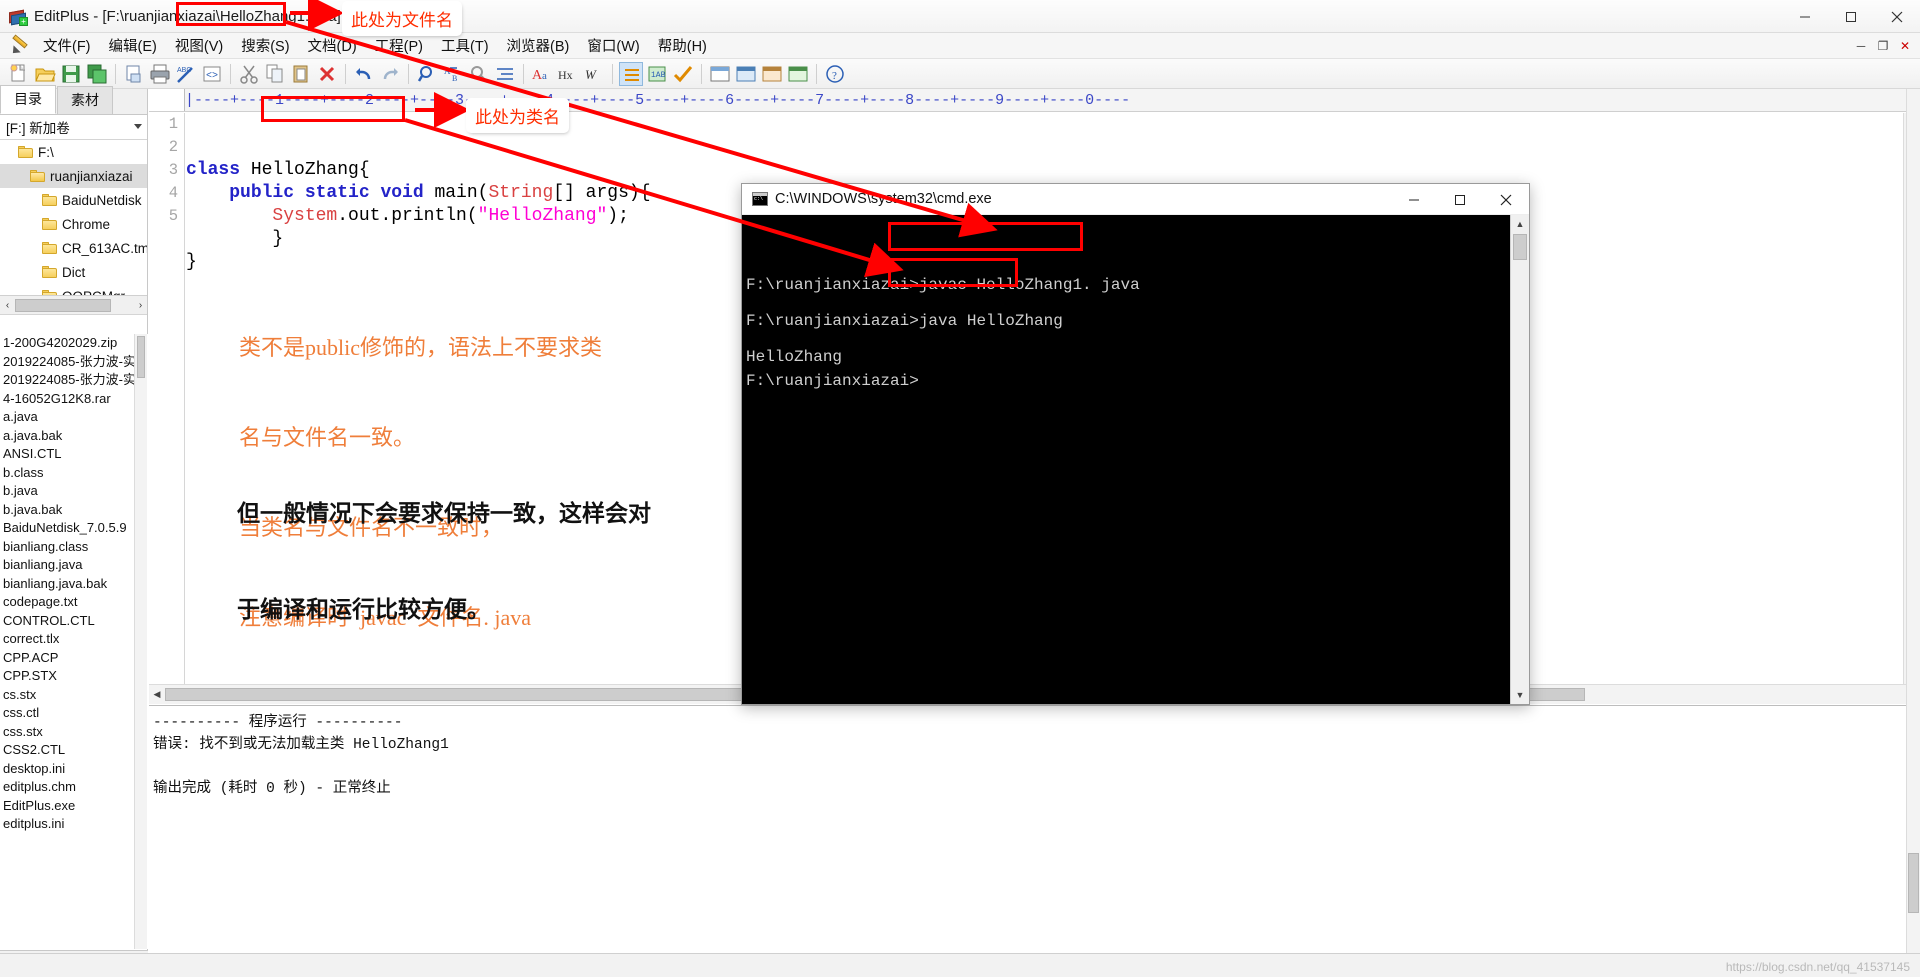 This screenshot has width=1920, height=977. I want to click on menu-document: 文档(D), so click(332, 45).